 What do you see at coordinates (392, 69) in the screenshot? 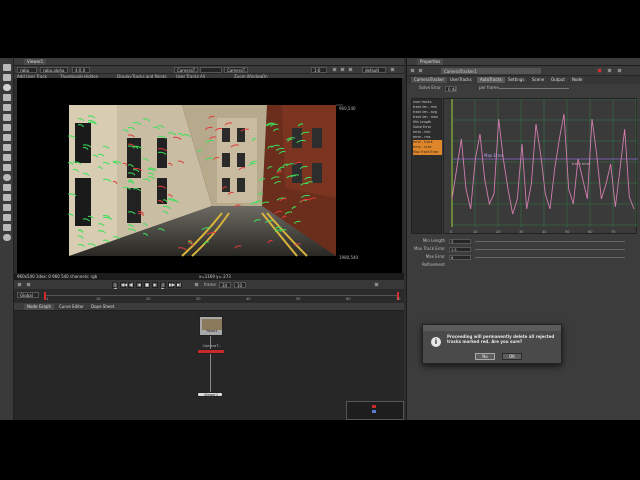
I see `viewer-settings-icon` at bounding box center [392, 69].